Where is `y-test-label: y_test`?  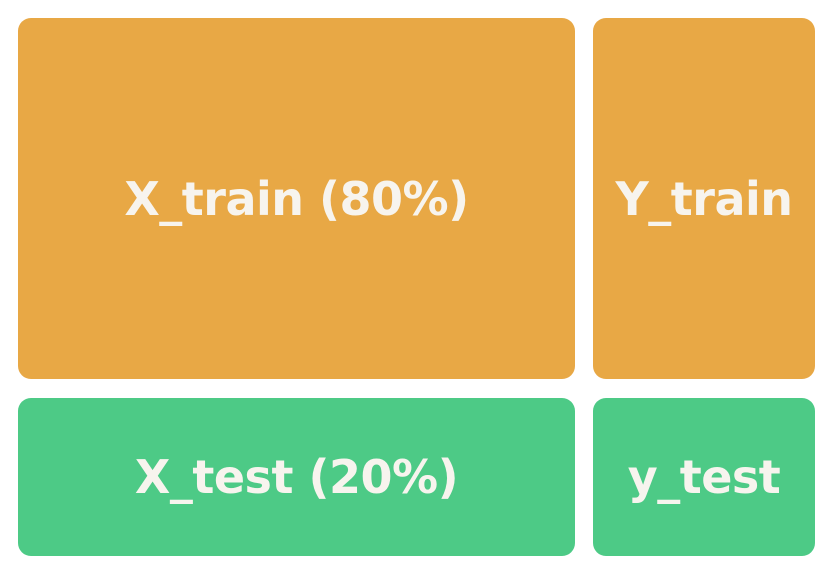 y-test-label: y_test is located at coordinates (704, 477).